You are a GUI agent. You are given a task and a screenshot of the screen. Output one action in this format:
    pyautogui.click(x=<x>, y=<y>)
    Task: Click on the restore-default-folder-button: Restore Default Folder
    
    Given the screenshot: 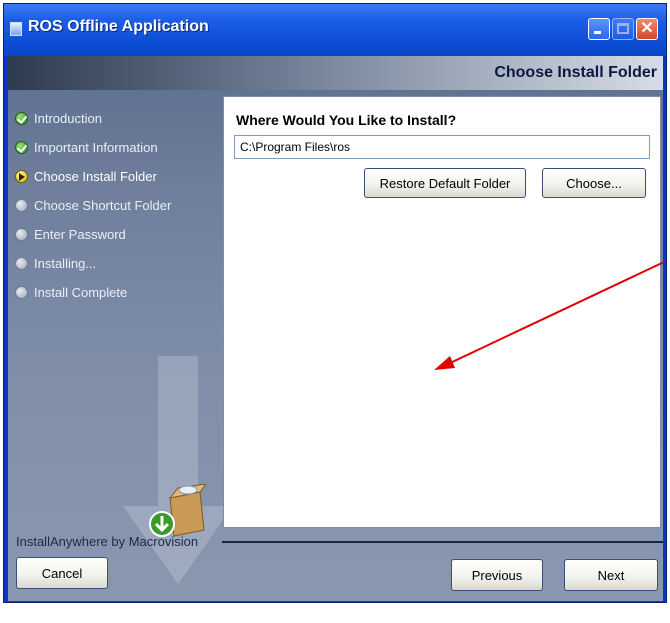 What is the action you would take?
    pyautogui.click(x=445, y=183)
    